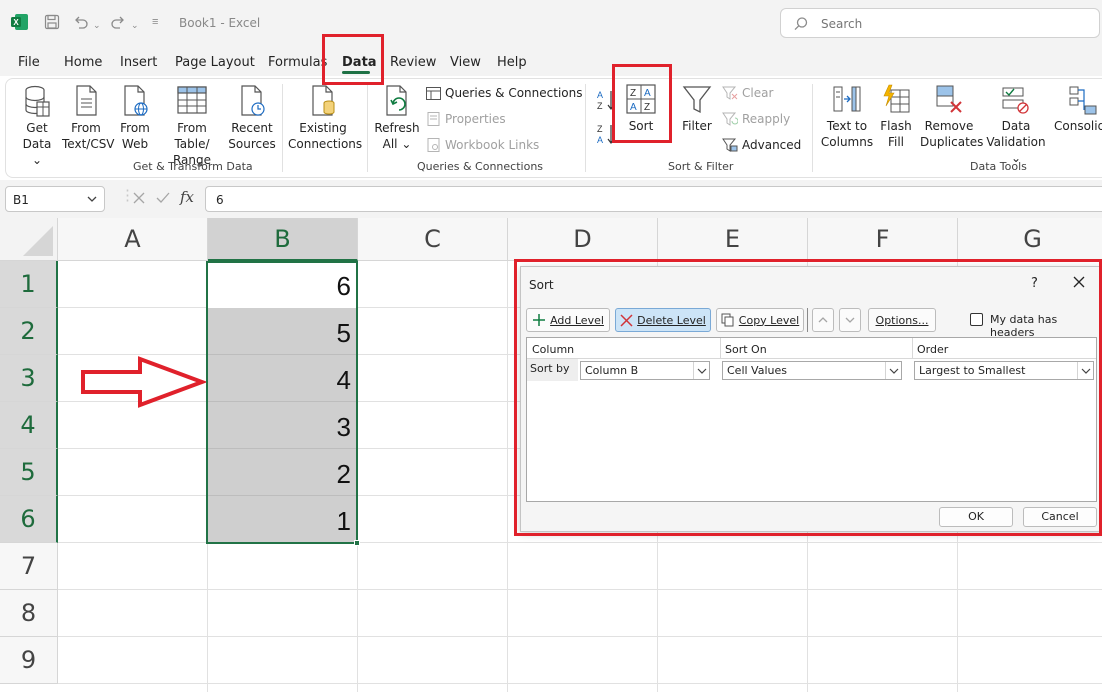 The height and width of the screenshot is (692, 1102). What do you see at coordinates (433, 93) in the screenshot?
I see `queries-connections-icon` at bounding box center [433, 93].